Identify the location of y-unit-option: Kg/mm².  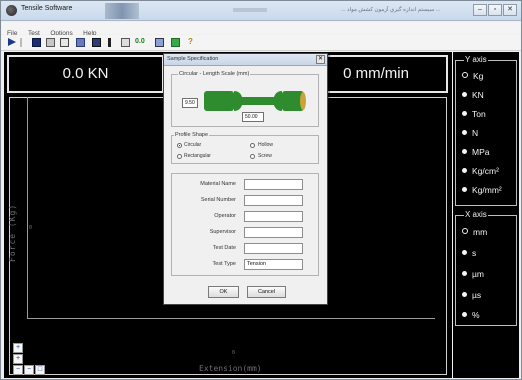
(482, 190).